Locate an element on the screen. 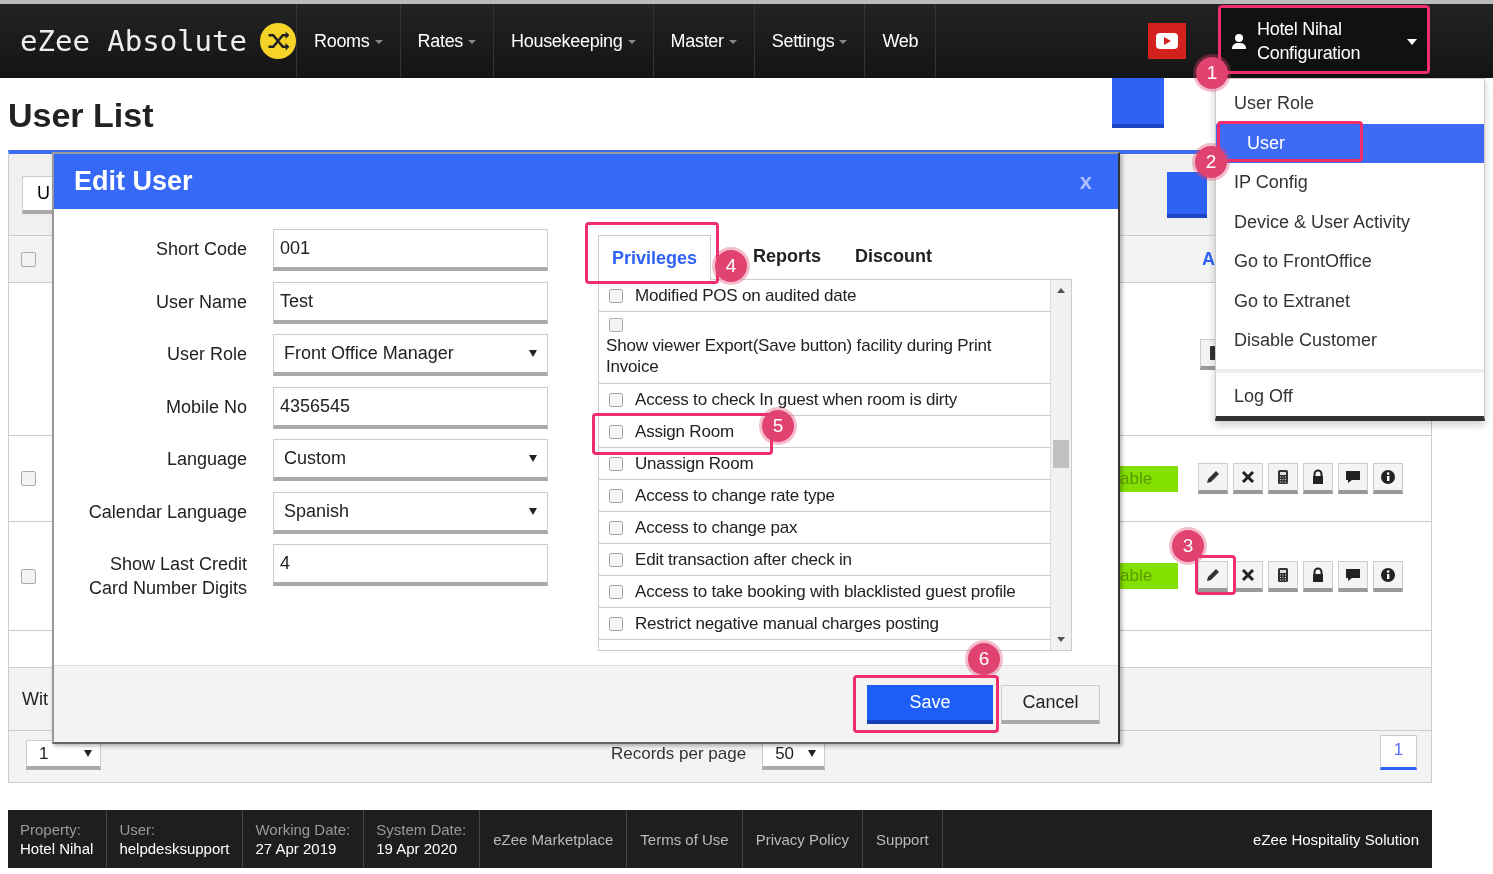 The image size is (1493, 874). field-label: Short Code is located at coordinates (200, 249).